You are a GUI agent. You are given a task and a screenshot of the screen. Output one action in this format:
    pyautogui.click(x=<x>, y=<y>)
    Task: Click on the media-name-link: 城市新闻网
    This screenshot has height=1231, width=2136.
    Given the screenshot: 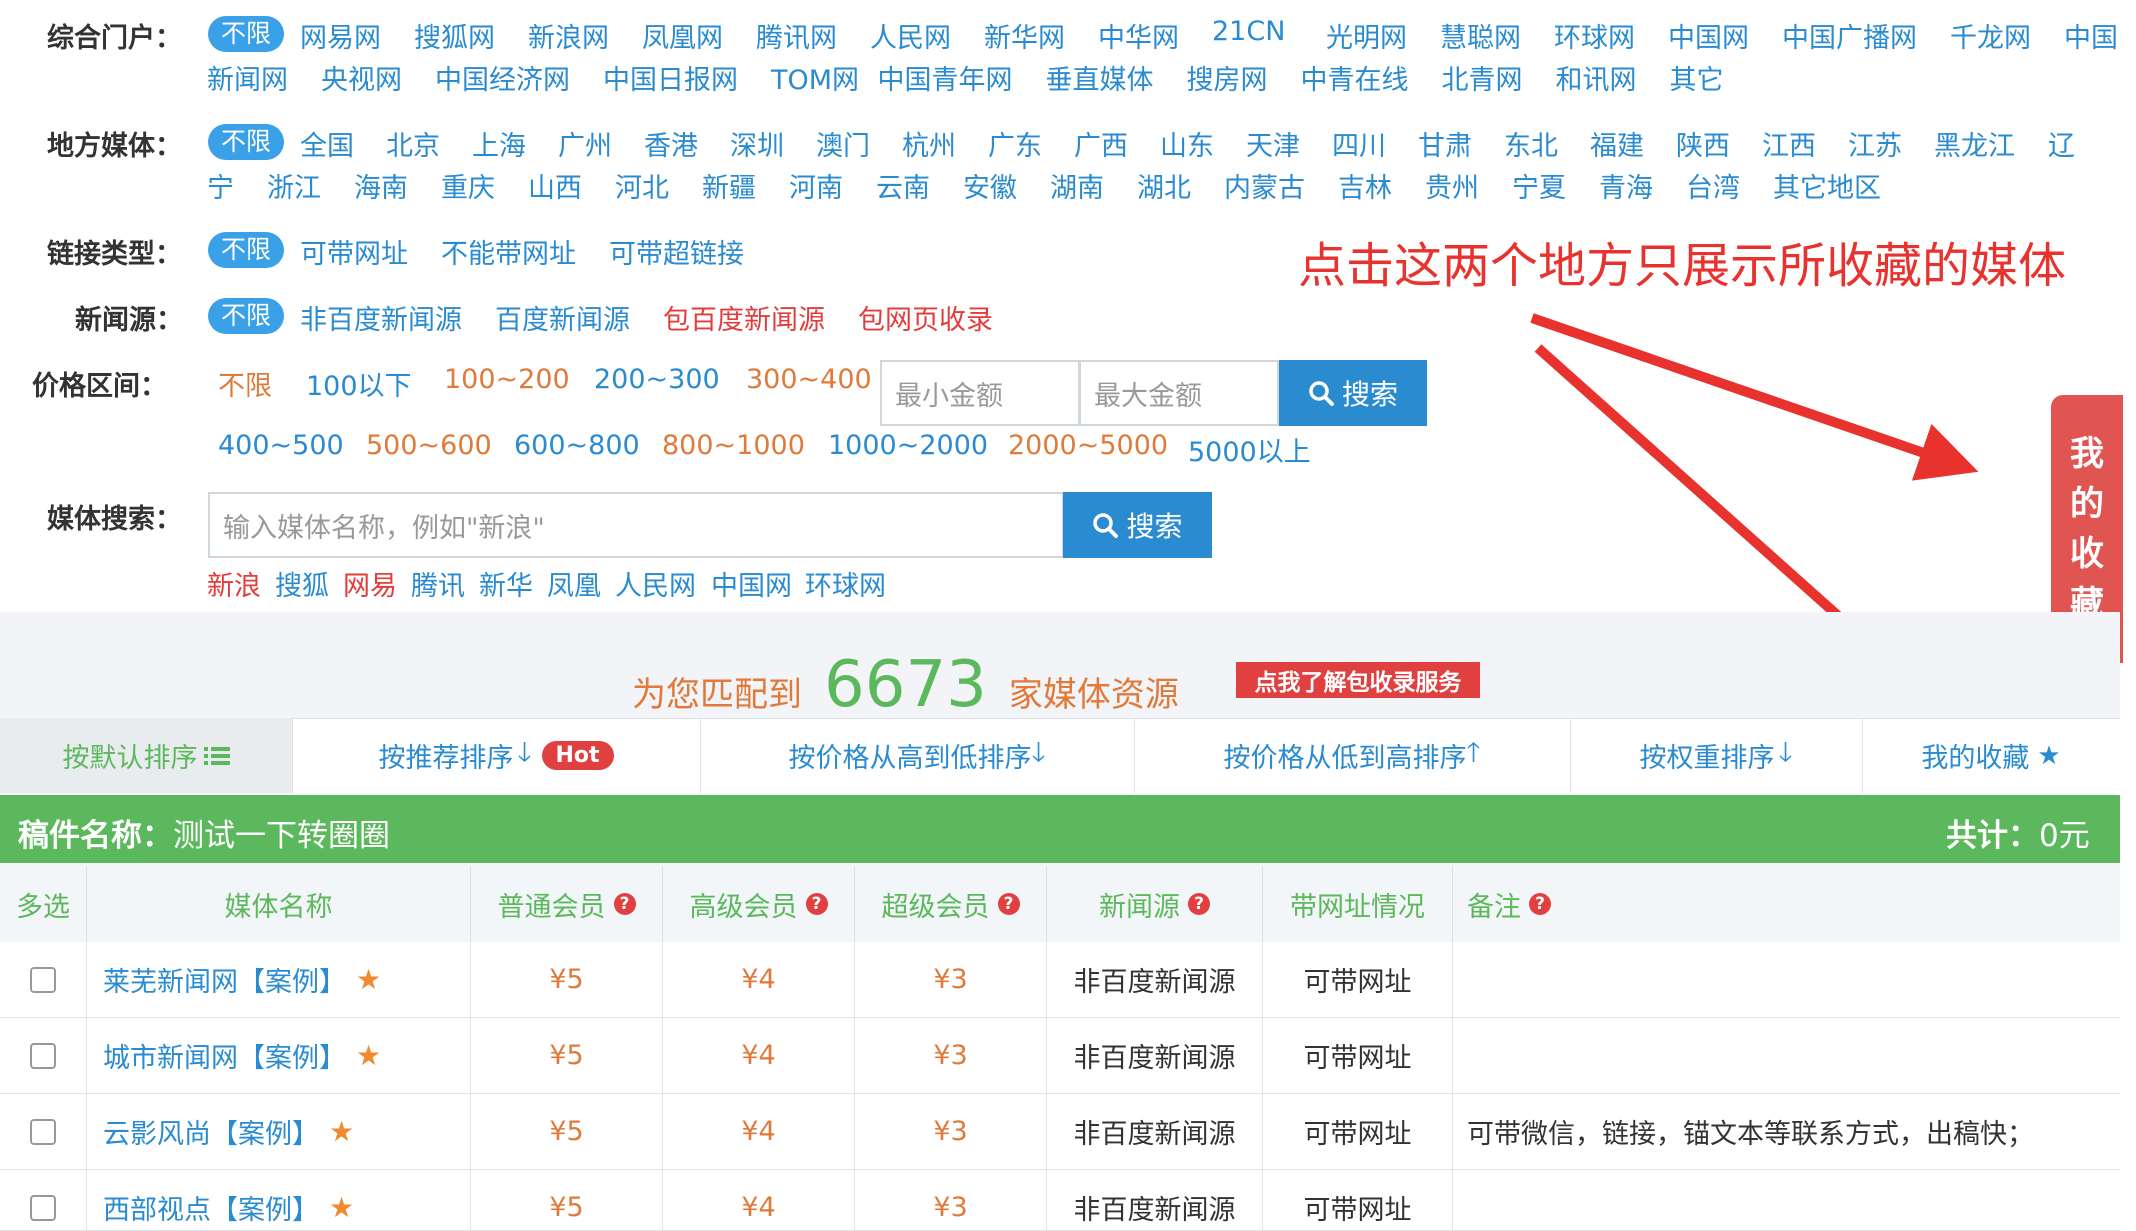 What is the action you would take?
    pyautogui.click(x=170, y=1055)
    